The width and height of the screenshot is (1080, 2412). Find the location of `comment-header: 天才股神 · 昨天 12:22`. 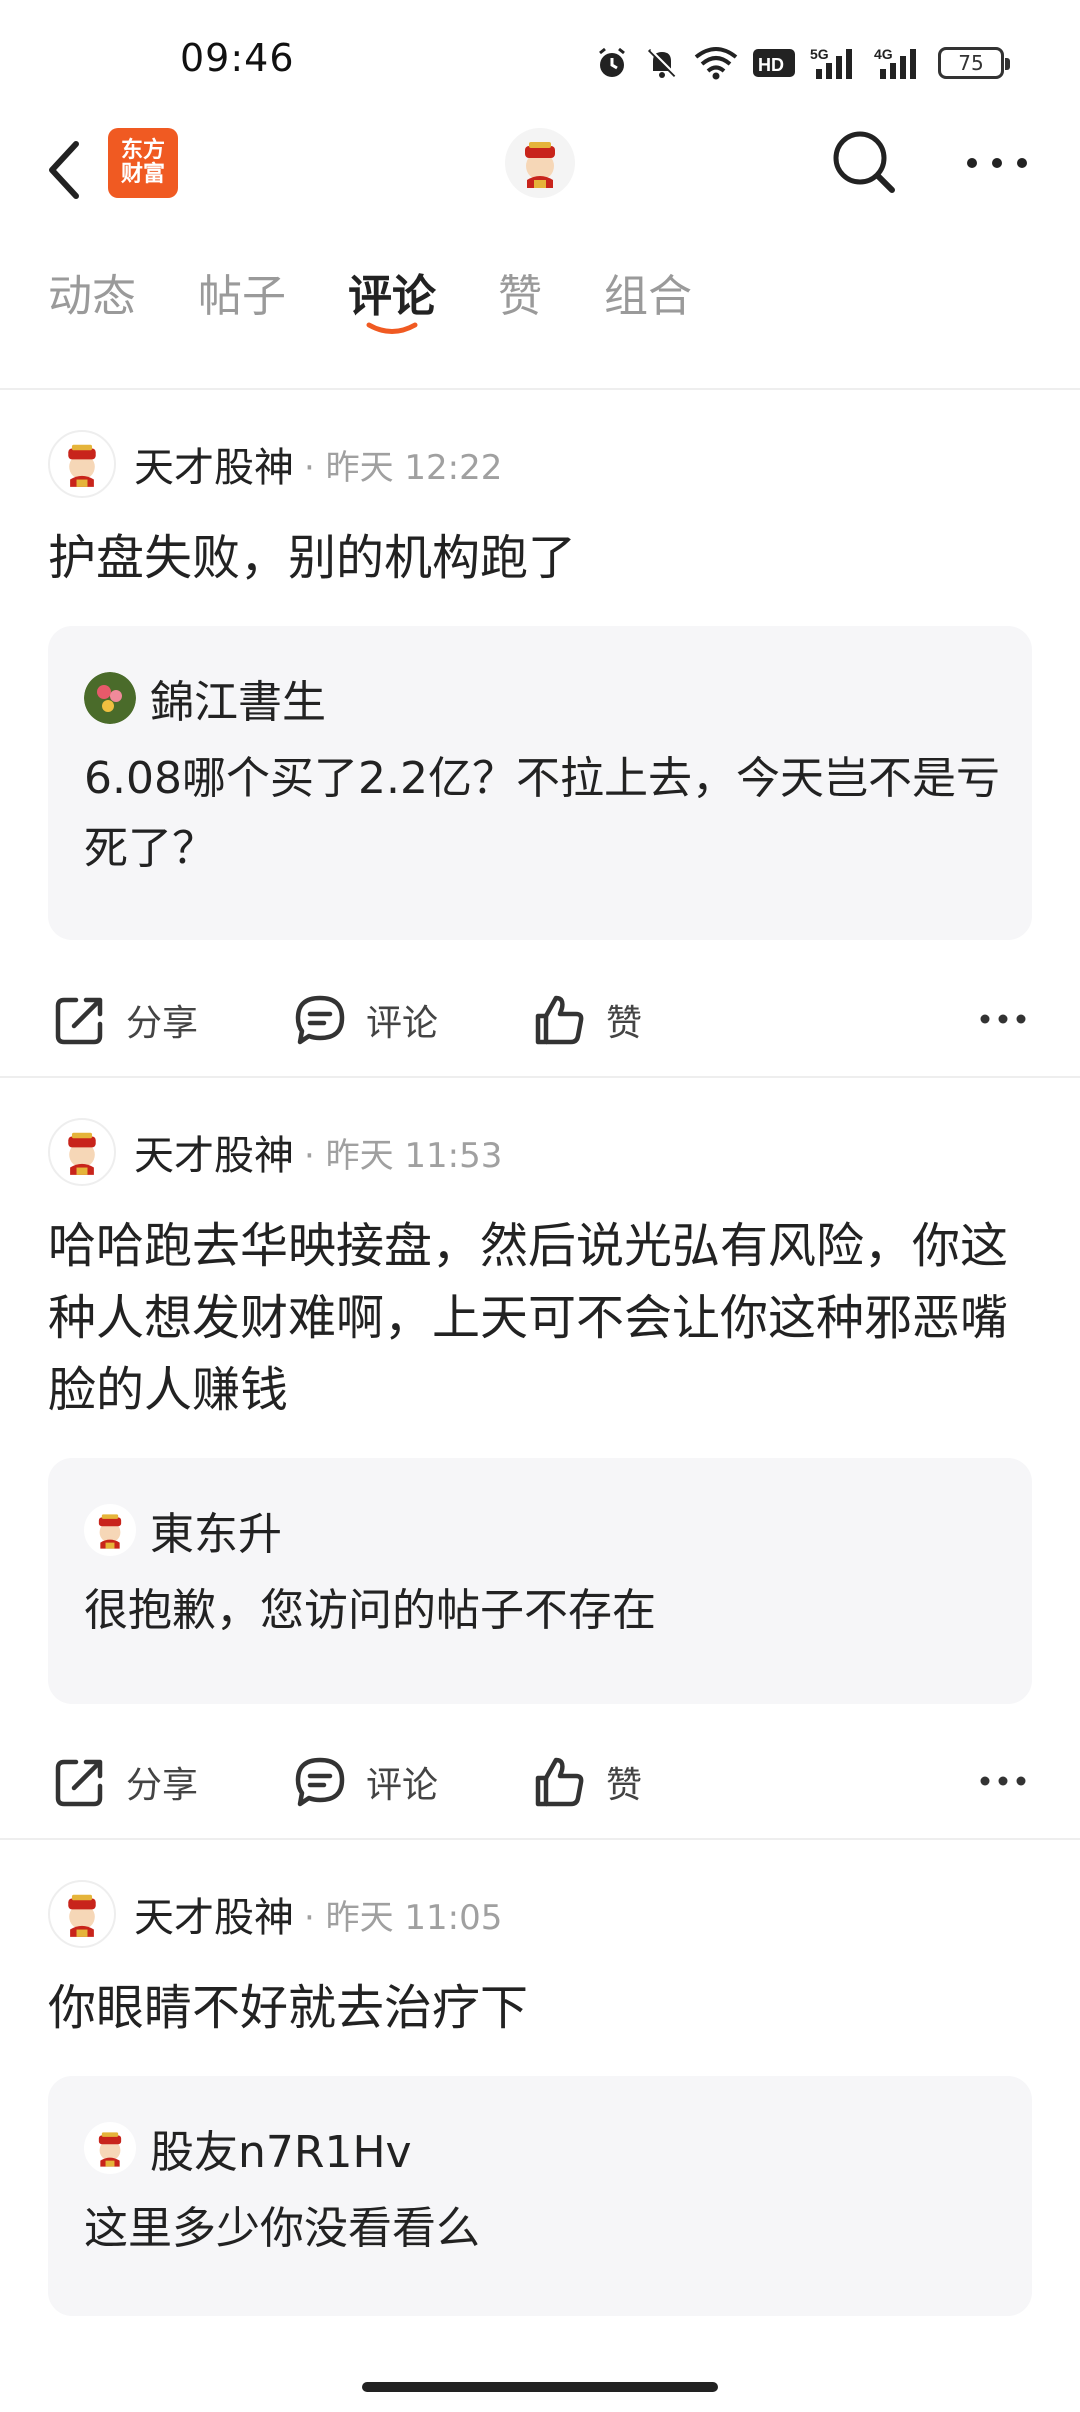

comment-header: 天才股神 · 昨天 12:22 is located at coordinates (275, 464).